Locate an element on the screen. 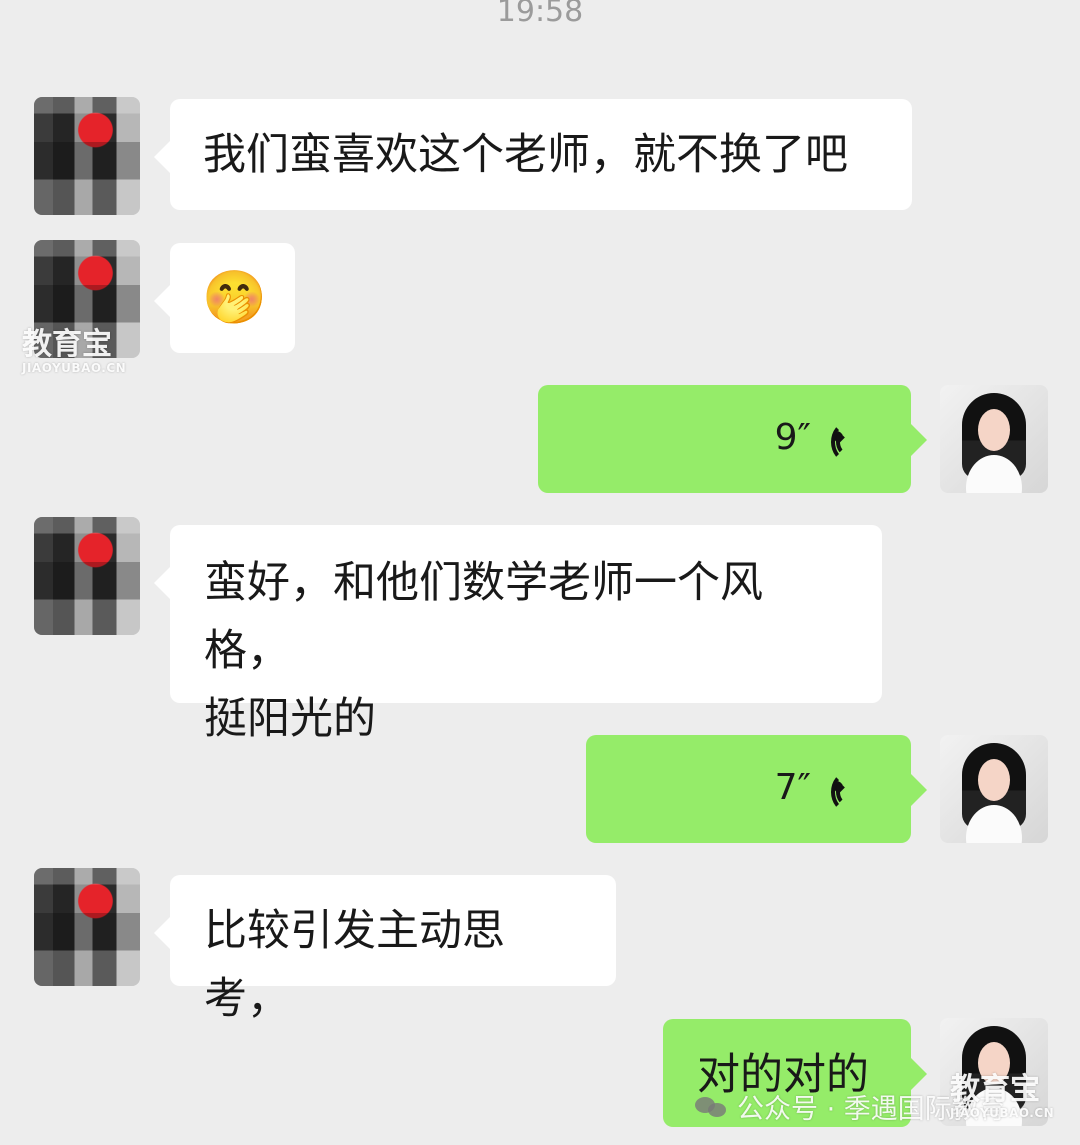 This screenshot has width=1080, height=1145. voice-message-content: 9″ is located at coordinates (818, 439).